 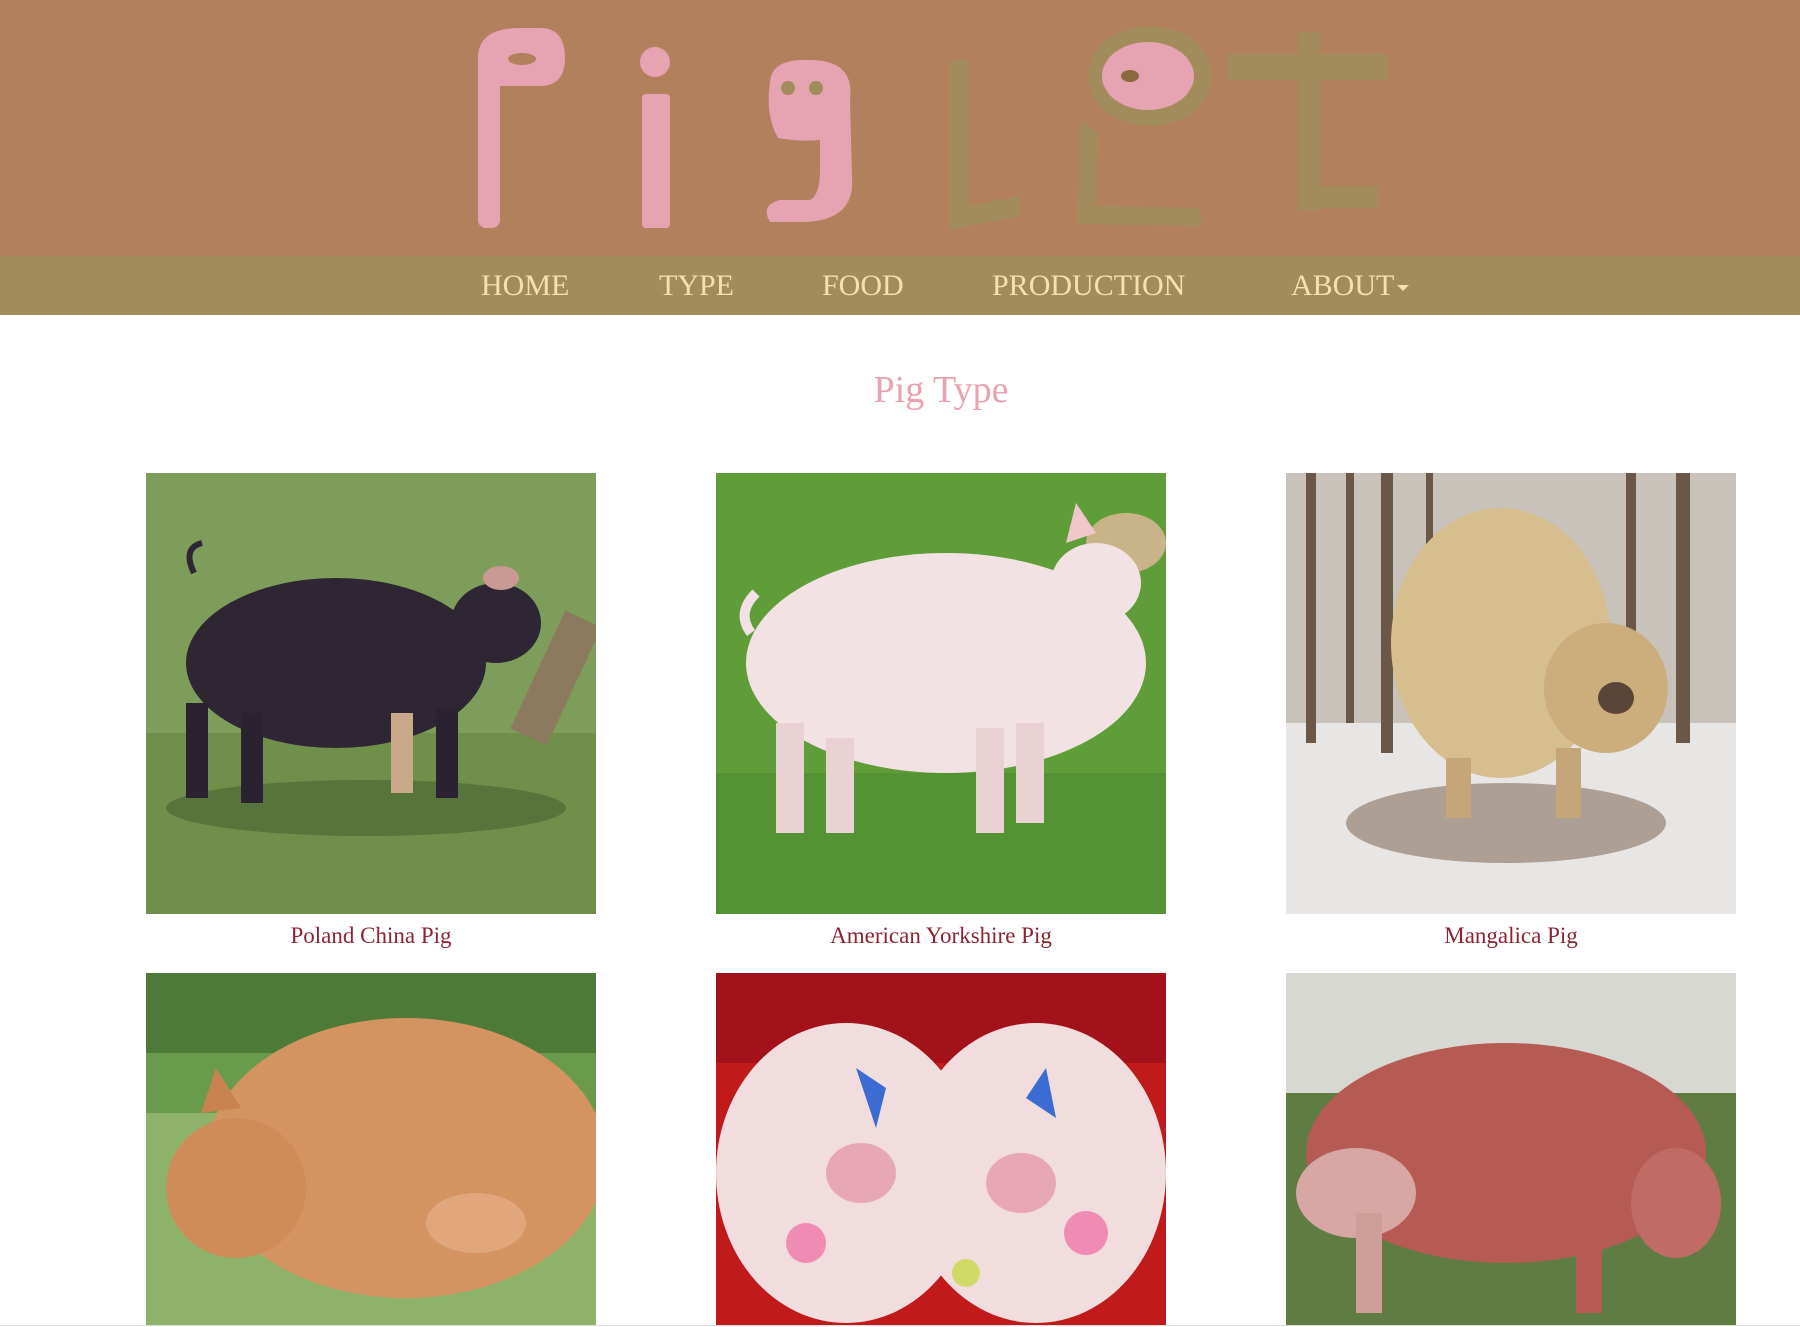 What do you see at coordinates (900, 1325) in the screenshot?
I see `page-bottom-divider` at bounding box center [900, 1325].